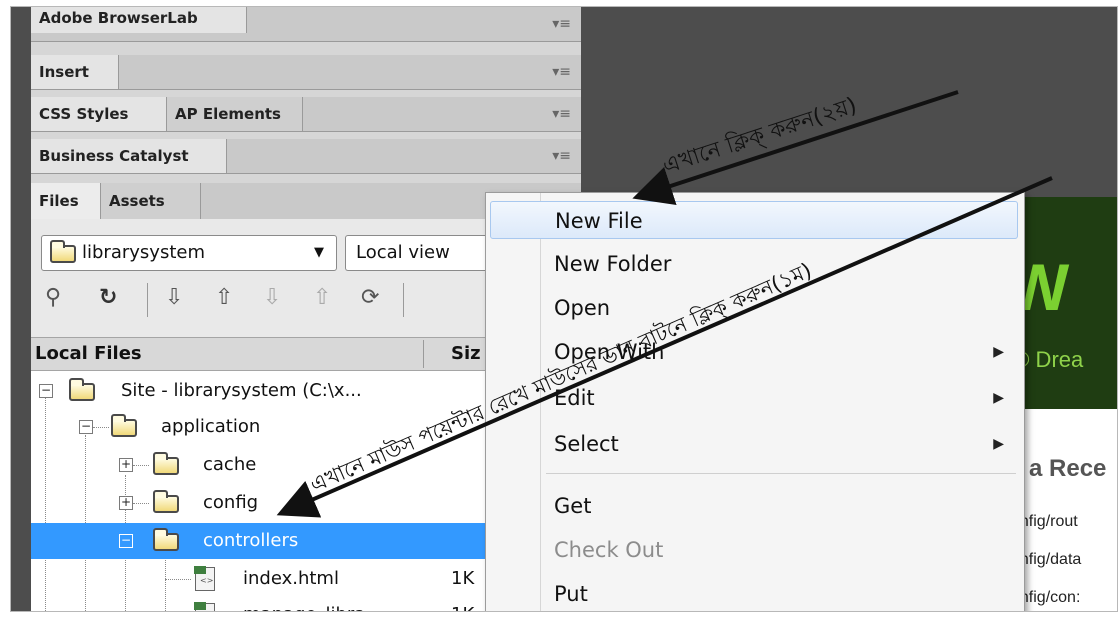  Describe the element at coordinates (599, 221) in the screenshot. I see `menu-item-label: New File` at that location.